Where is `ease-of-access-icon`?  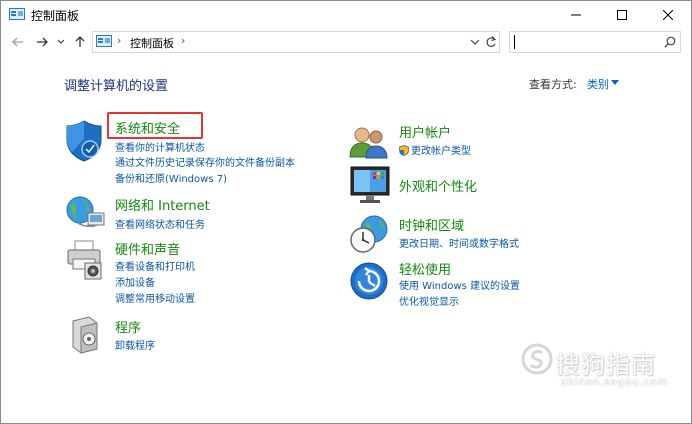 ease-of-access-icon is located at coordinates (369, 281).